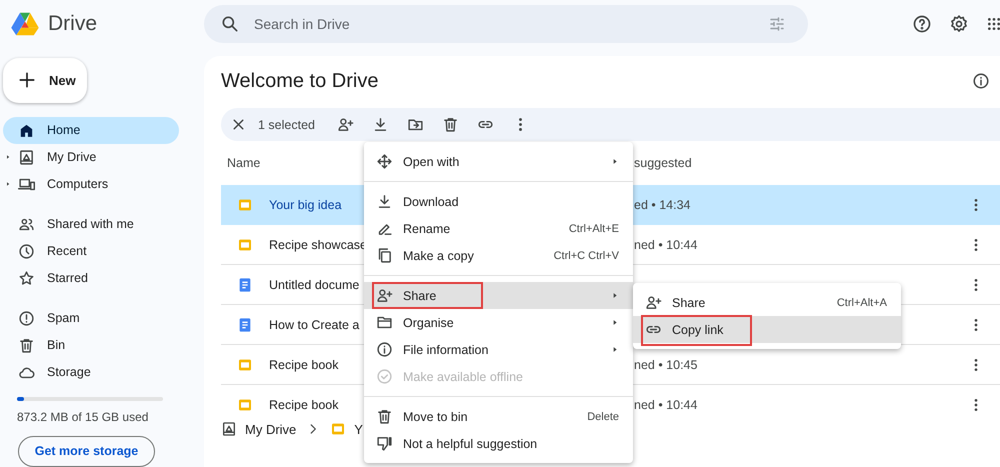  What do you see at coordinates (305, 205) in the screenshot?
I see `file-name: Your big idea` at bounding box center [305, 205].